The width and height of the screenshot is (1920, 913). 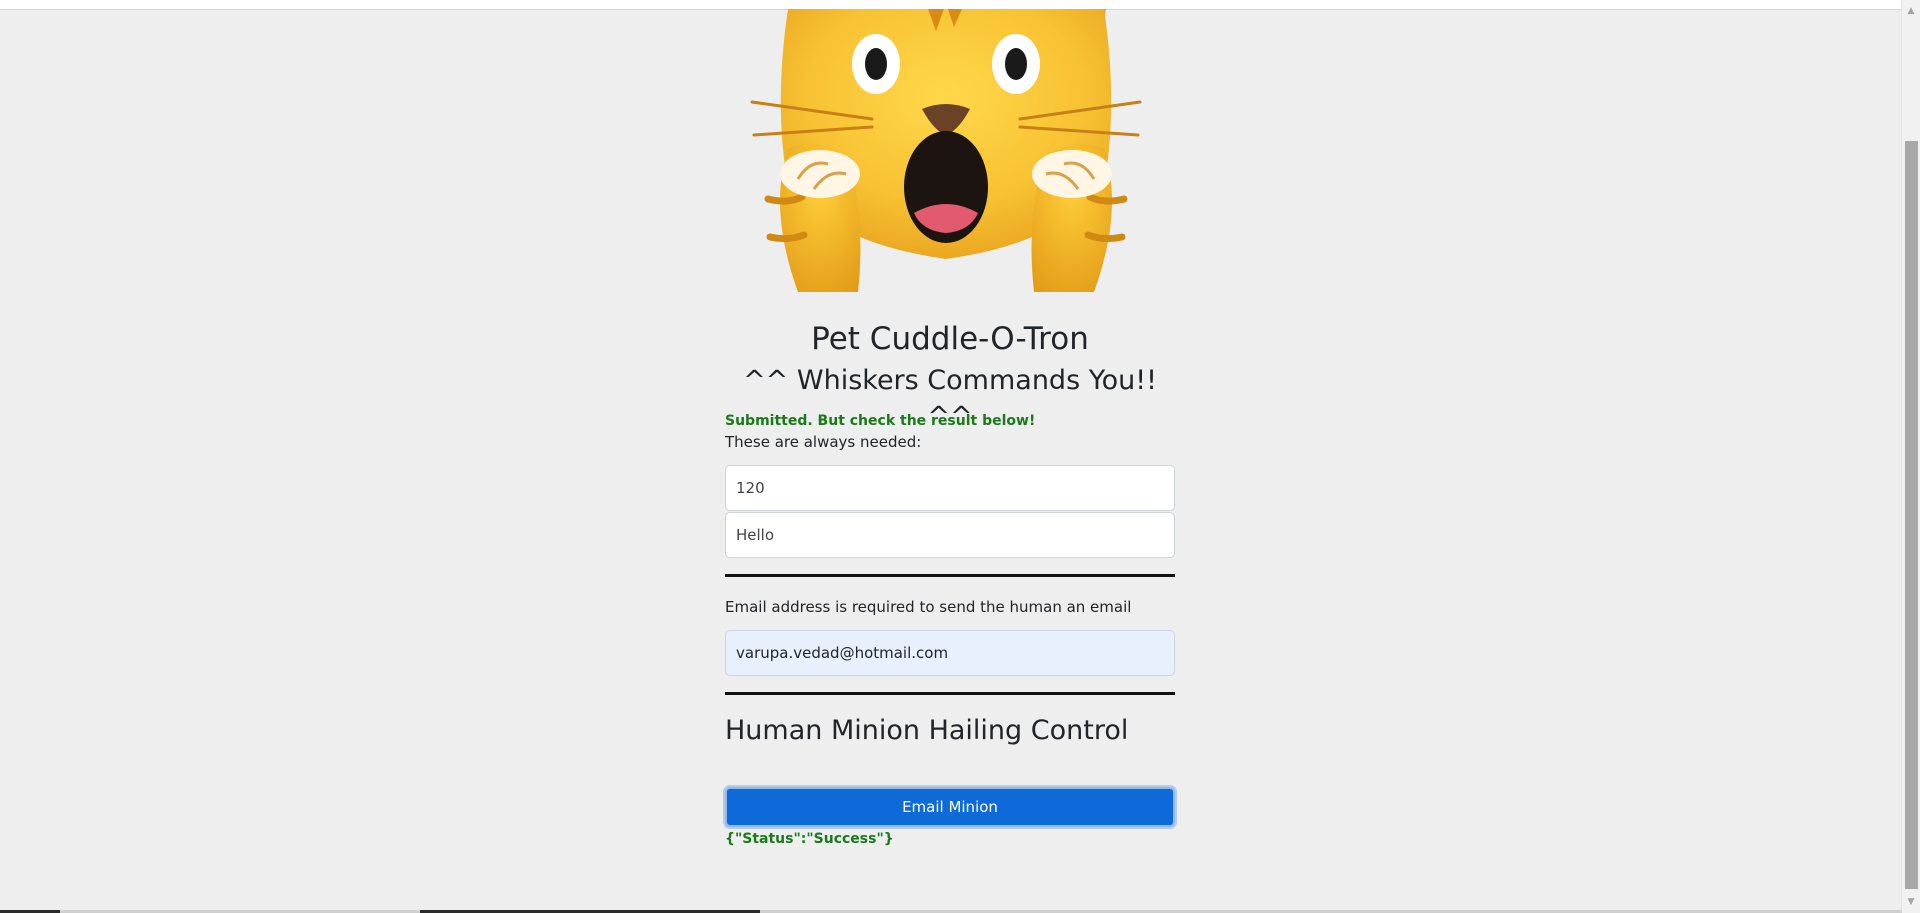 What do you see at coordinates (1911, 515) in the screenshot?
I see `scroll-thumb` at bounding box center [1911, 515].